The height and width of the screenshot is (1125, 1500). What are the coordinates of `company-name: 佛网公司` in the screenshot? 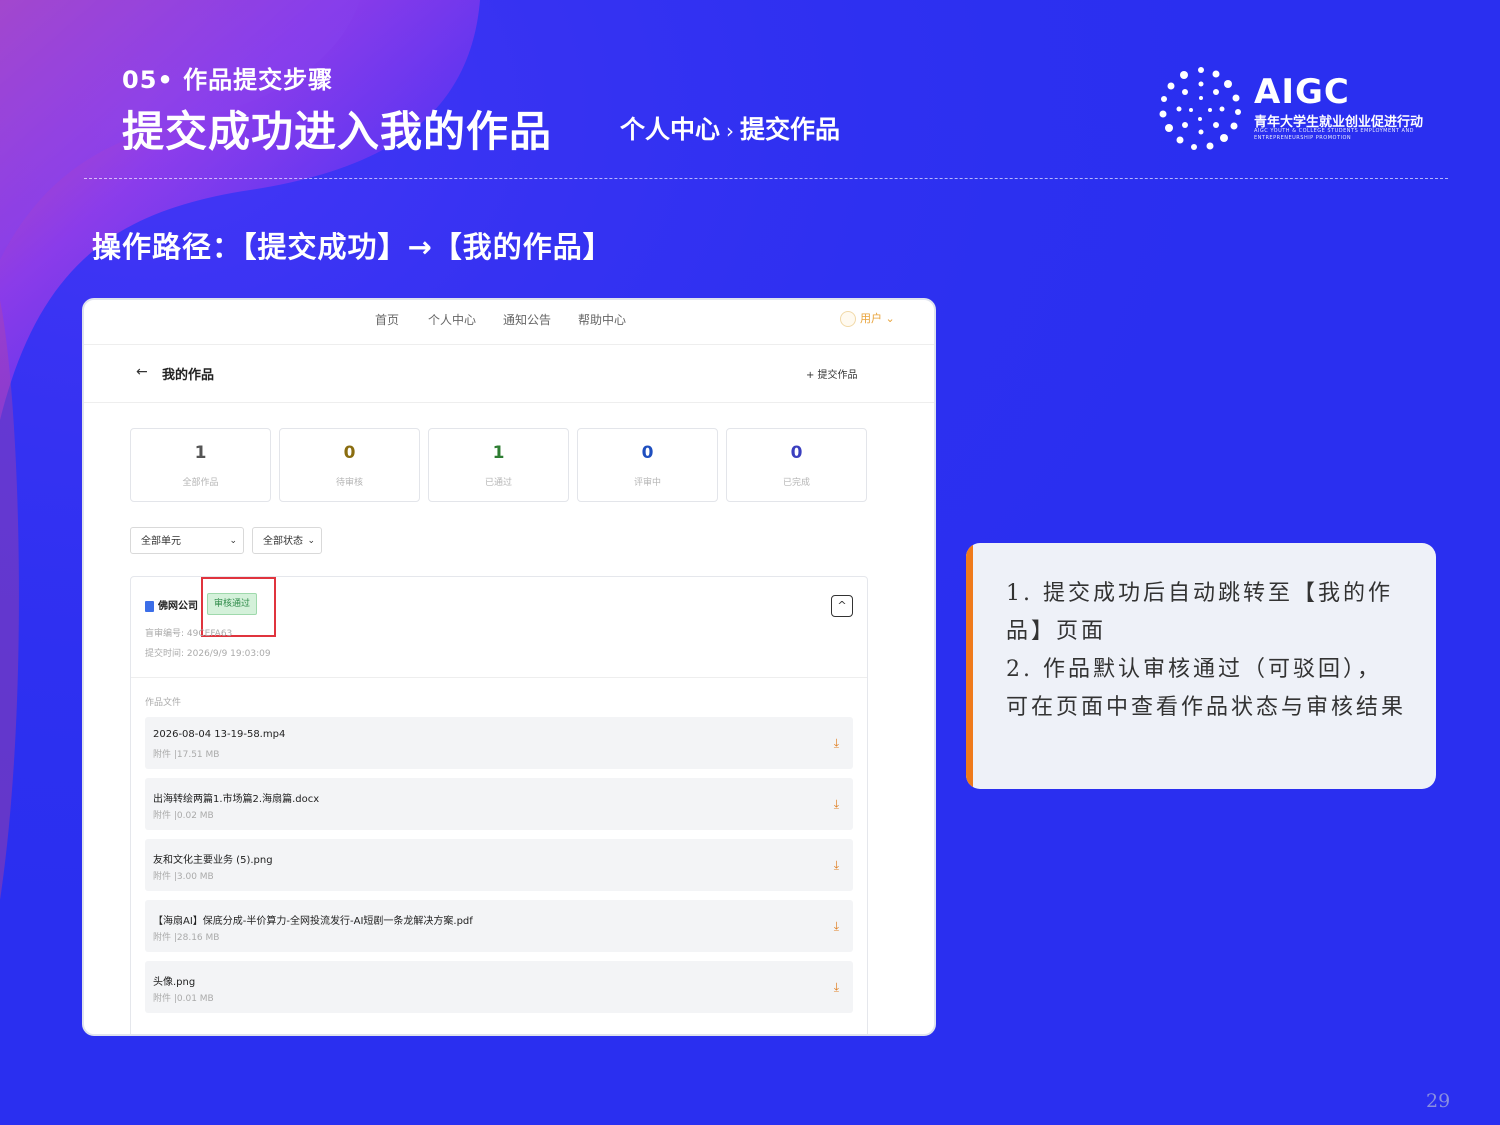 It's located at (171, 604).